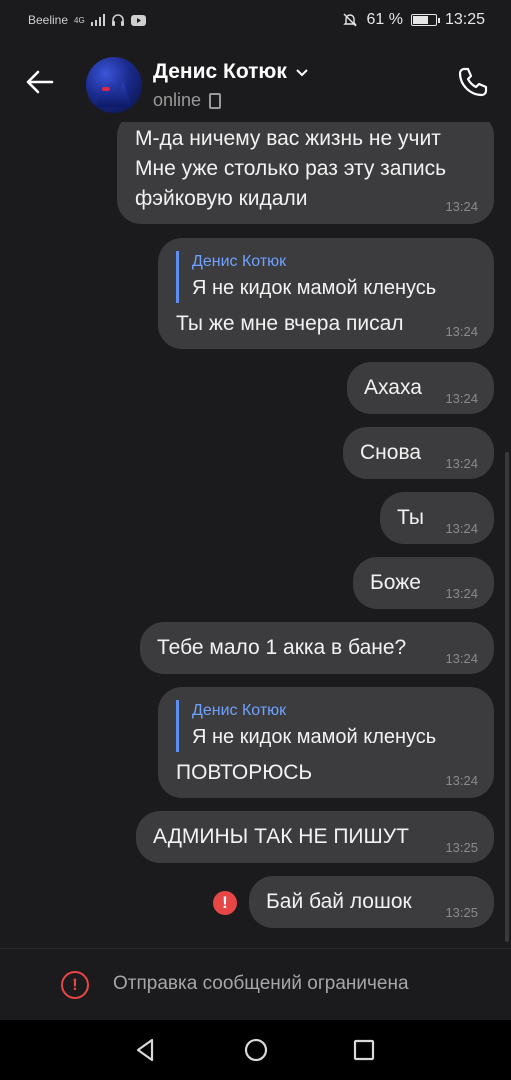  I want to click on nav-recents-icon, so click(364, 1050).